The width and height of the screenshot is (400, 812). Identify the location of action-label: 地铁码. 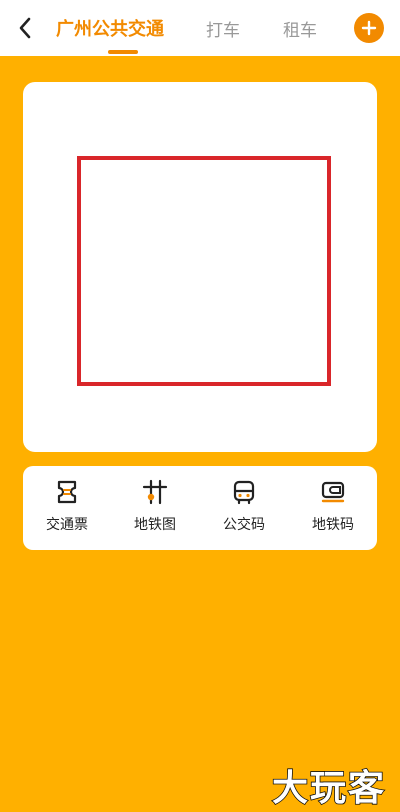
(333, 525).